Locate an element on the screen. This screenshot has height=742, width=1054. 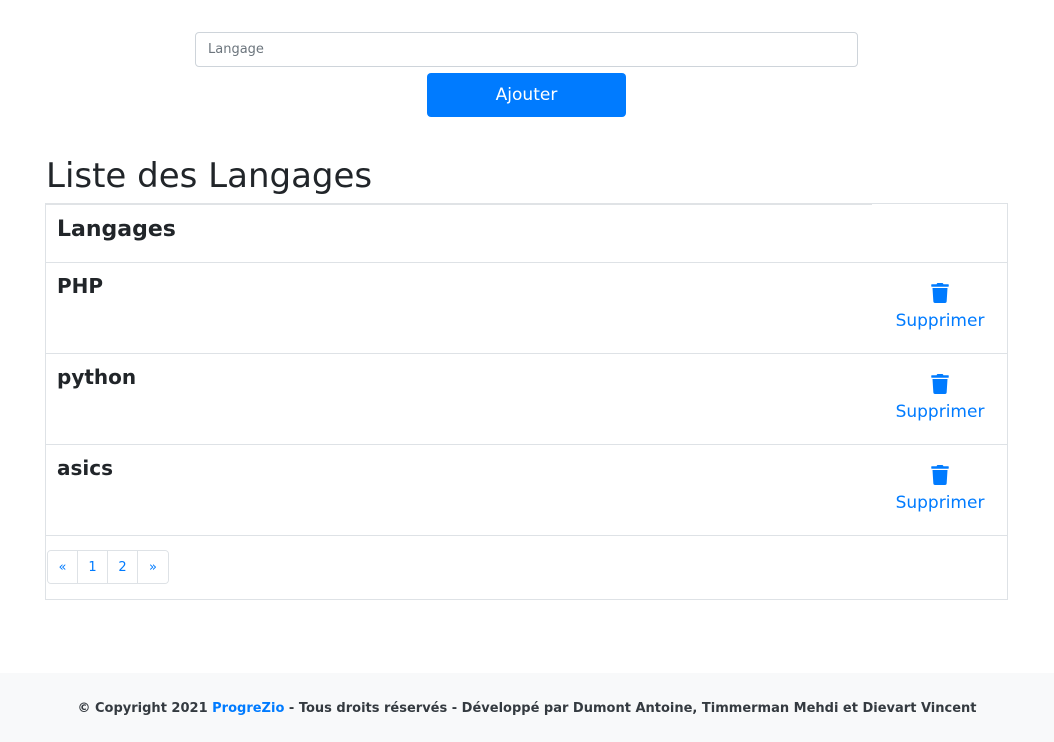
list-item: PHP Supprimer is located at coordinates (526, 308).